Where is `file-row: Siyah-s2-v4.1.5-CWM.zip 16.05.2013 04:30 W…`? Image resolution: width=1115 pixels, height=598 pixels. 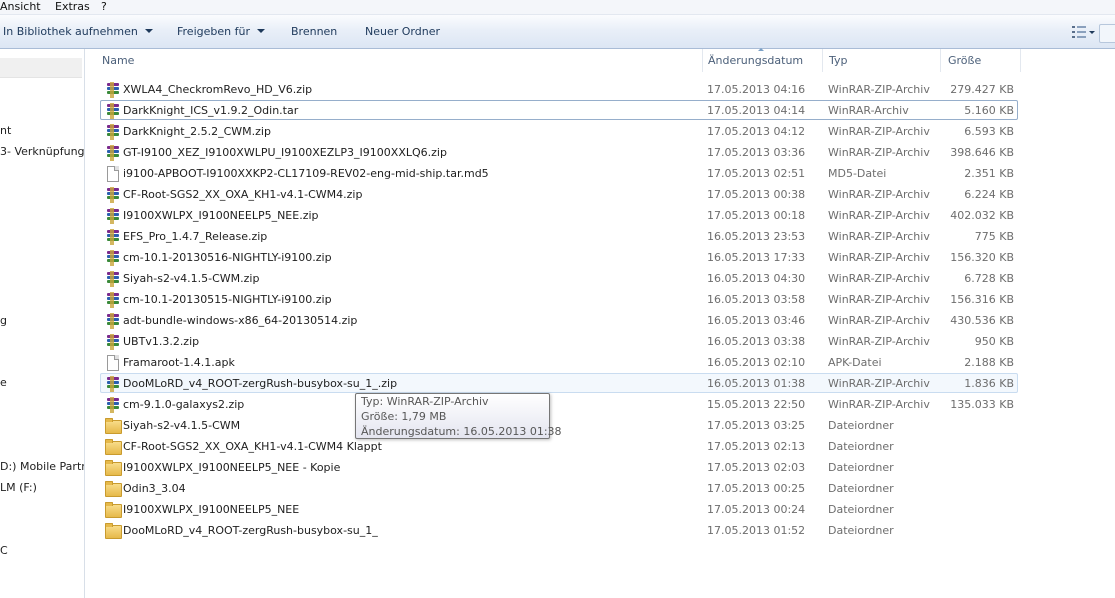
file-row: Siyah-s2-v4.1.5-CWM.zip 16.05.2013 04:30 W… is located at coordinates (559, 278).